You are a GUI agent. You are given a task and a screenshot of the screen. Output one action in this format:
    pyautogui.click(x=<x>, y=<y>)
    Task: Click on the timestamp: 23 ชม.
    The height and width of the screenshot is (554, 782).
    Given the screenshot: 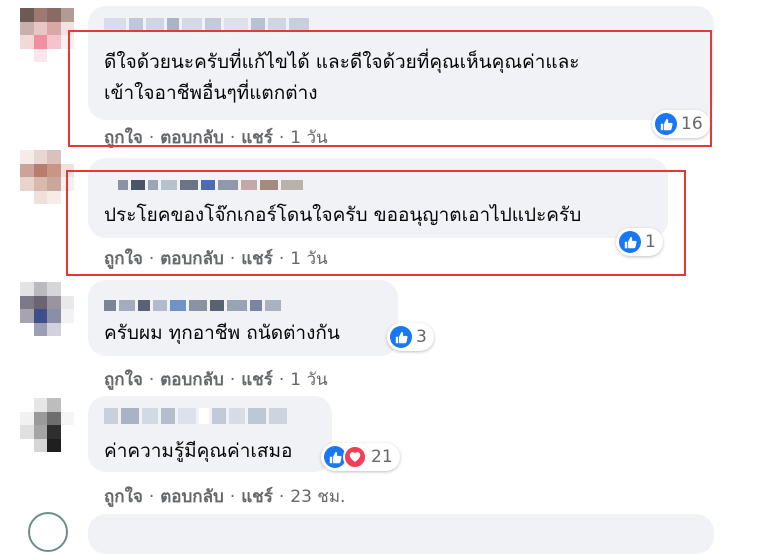 What is the action you would take?
    pyautogui.click(x=317, y=497)
    